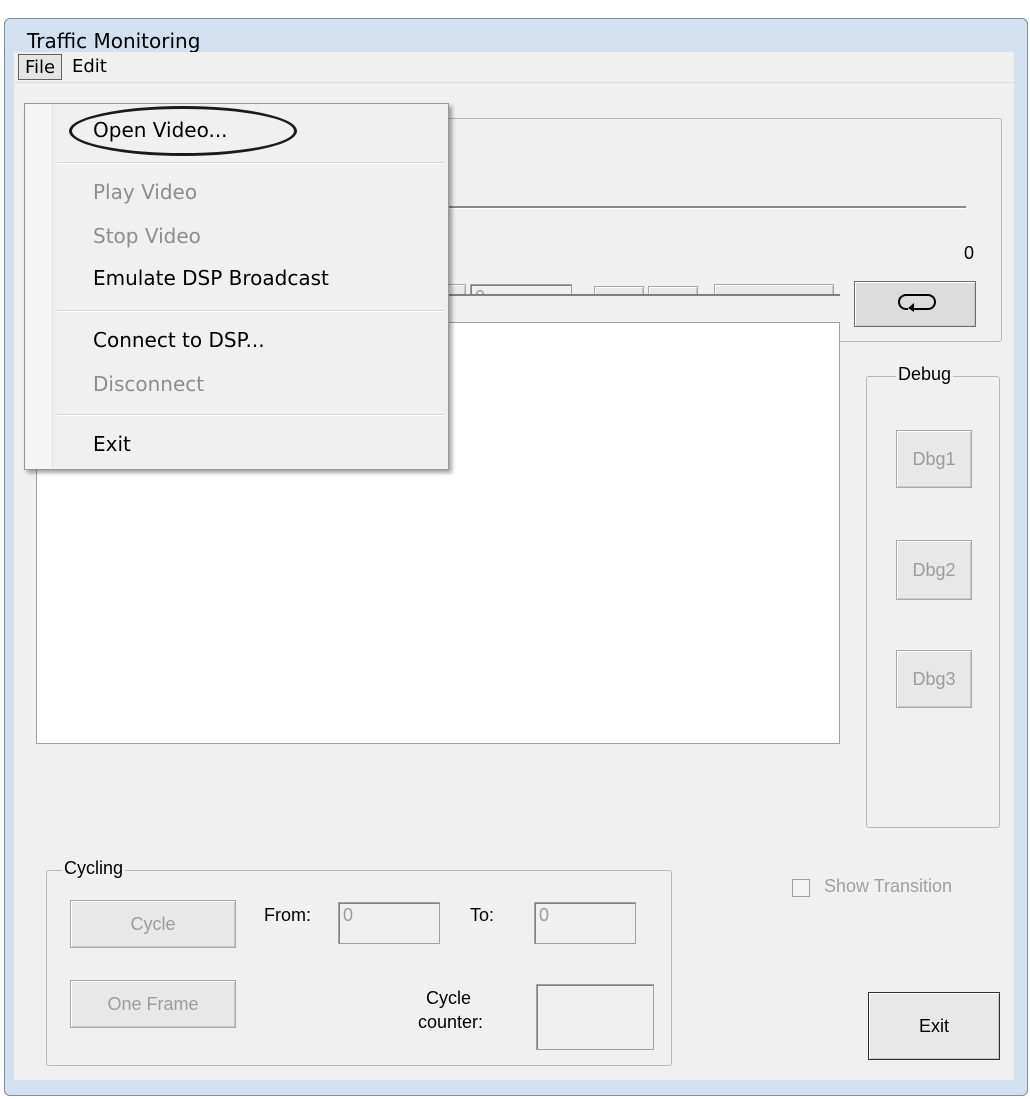  What do you see at coordinates (39, 286) in the screenshot?
I see `menu-icon-gutter` at bounding box center [39, 286].